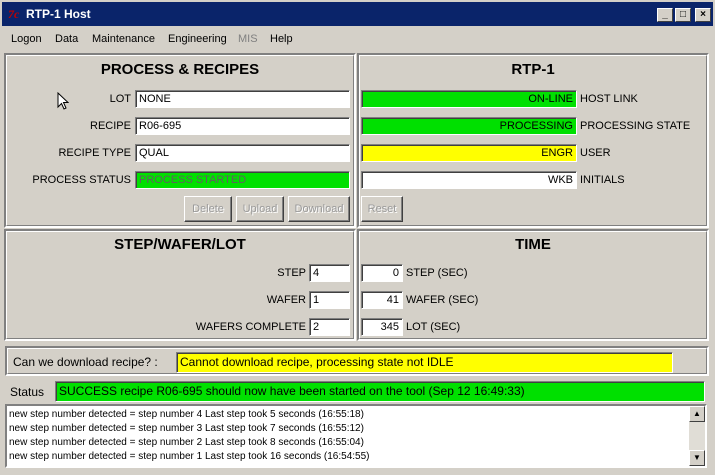  What do you see at coordinates (382, 327) in the screenshot?
I see `lot-seconds-field: 345` at bounding box center [382, 327].